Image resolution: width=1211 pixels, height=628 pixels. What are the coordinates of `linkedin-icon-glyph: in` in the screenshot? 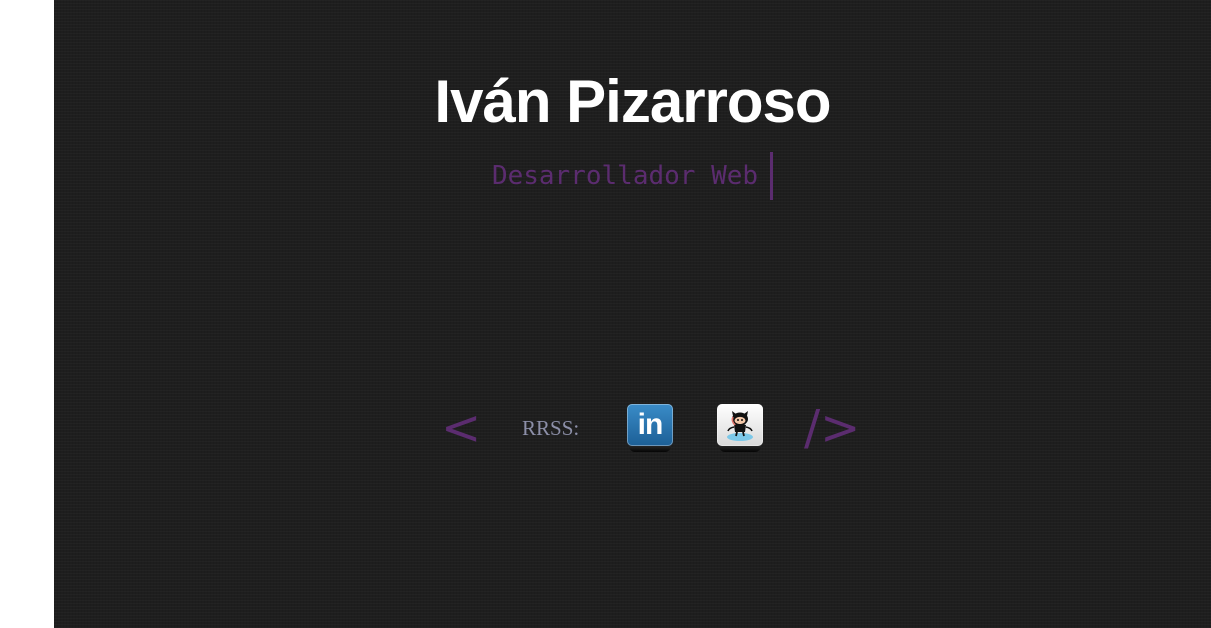 It's located at (650, 424).